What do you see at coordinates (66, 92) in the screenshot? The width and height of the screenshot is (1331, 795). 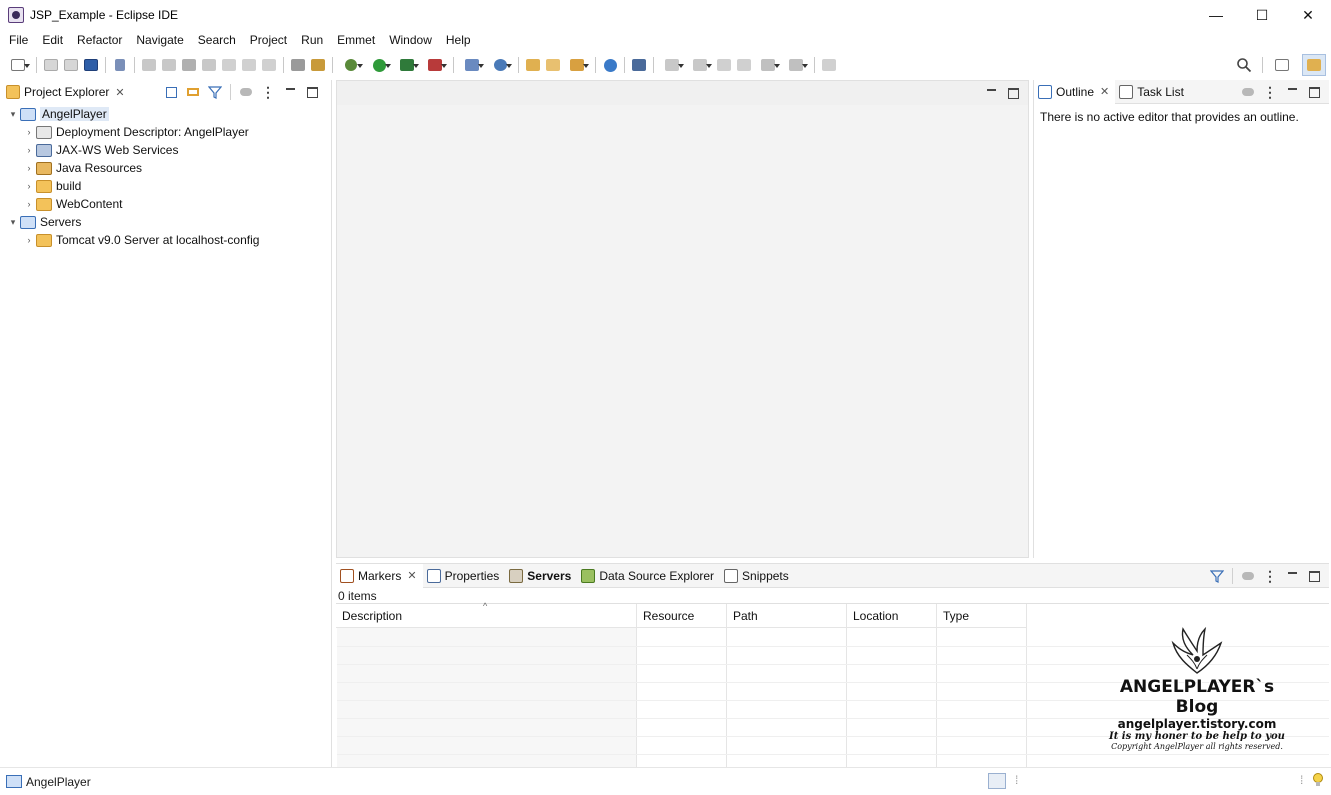 I see `tab-project-explorer: Project Explorer ✕` at bounding box center [66, 92].